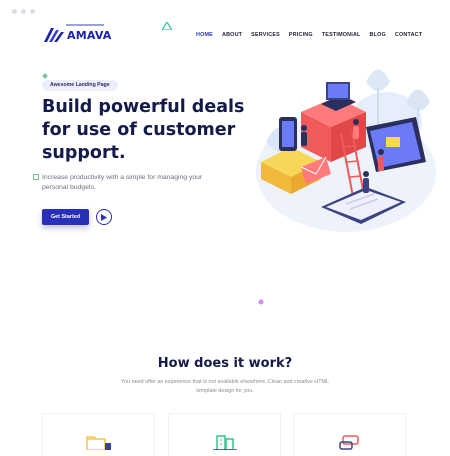 Image resolution: width=450 pixels, height=456 pixels. Describe the element at coordinates (408, 35) in the screenshot. I see `nav-contact: CONTACT` at that location.